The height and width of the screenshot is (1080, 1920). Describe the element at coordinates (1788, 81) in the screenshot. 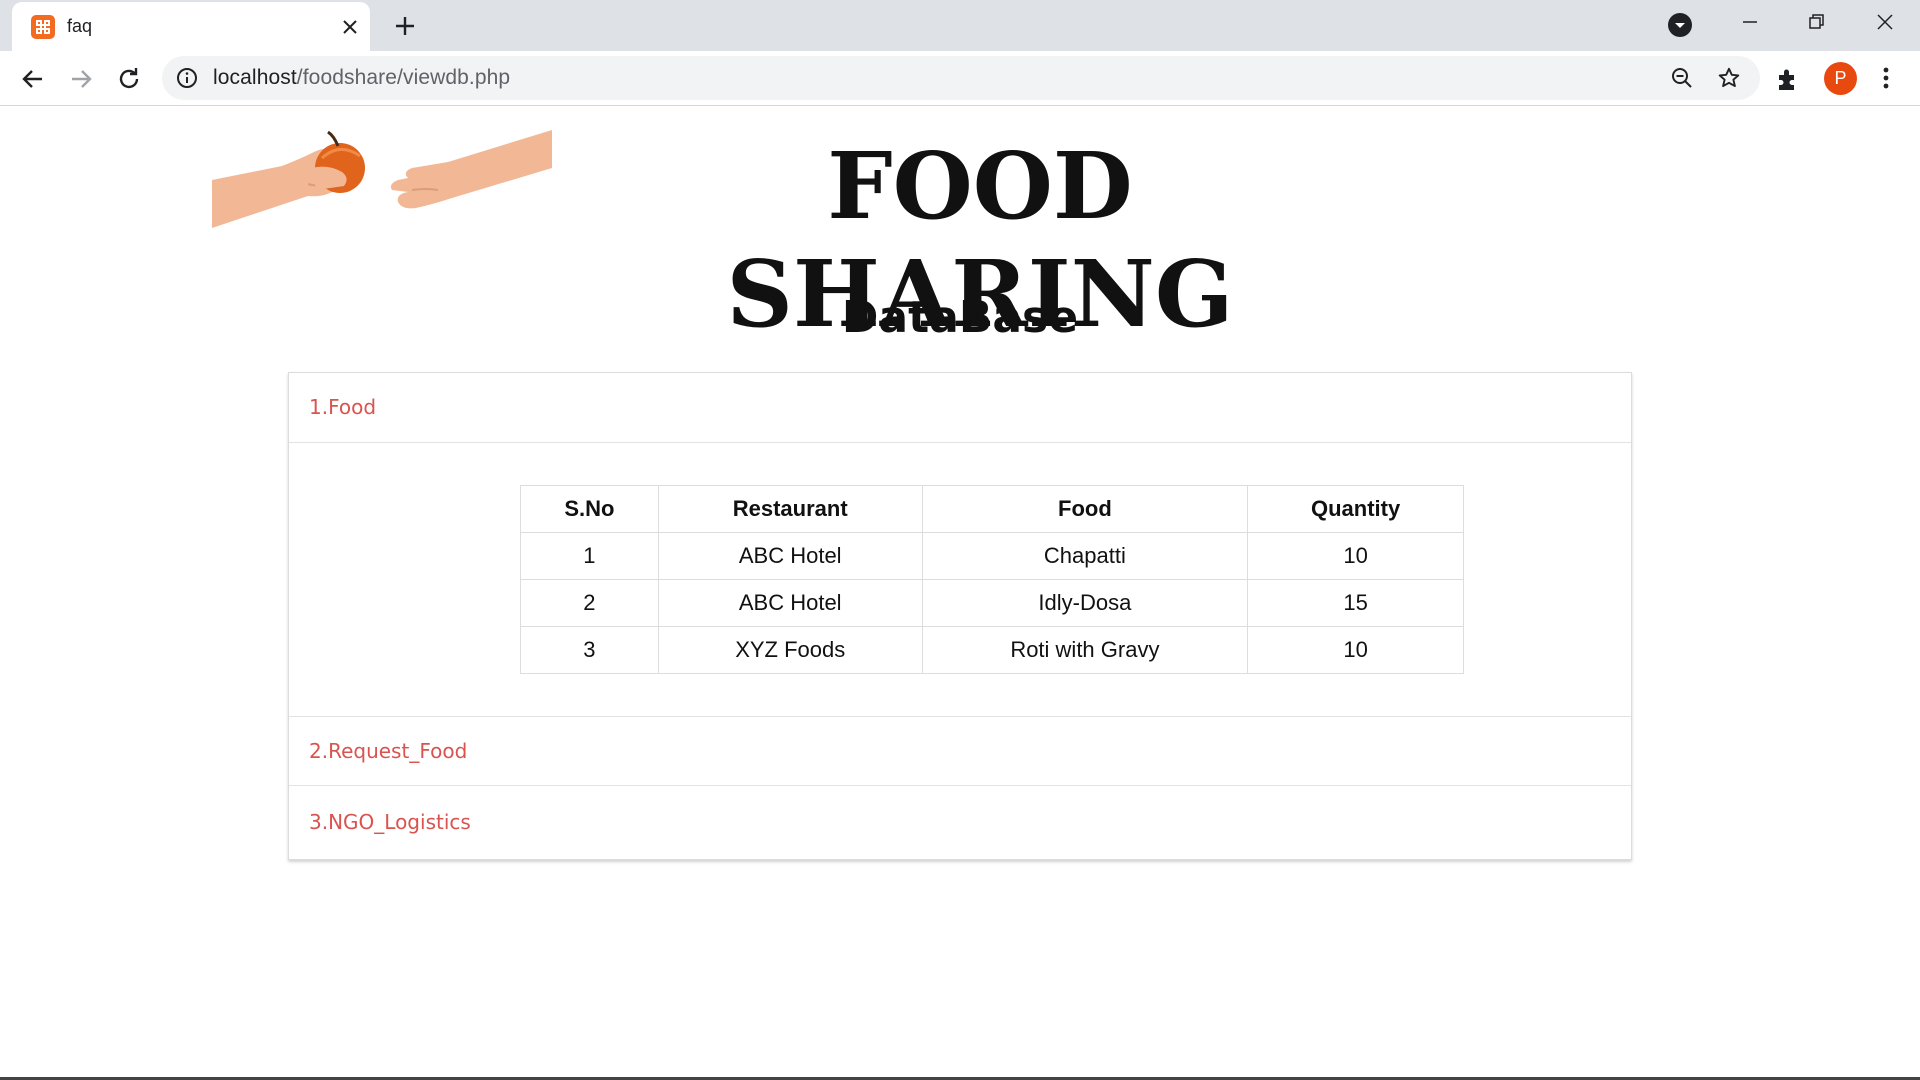

I see `extensions-icon` at that location.